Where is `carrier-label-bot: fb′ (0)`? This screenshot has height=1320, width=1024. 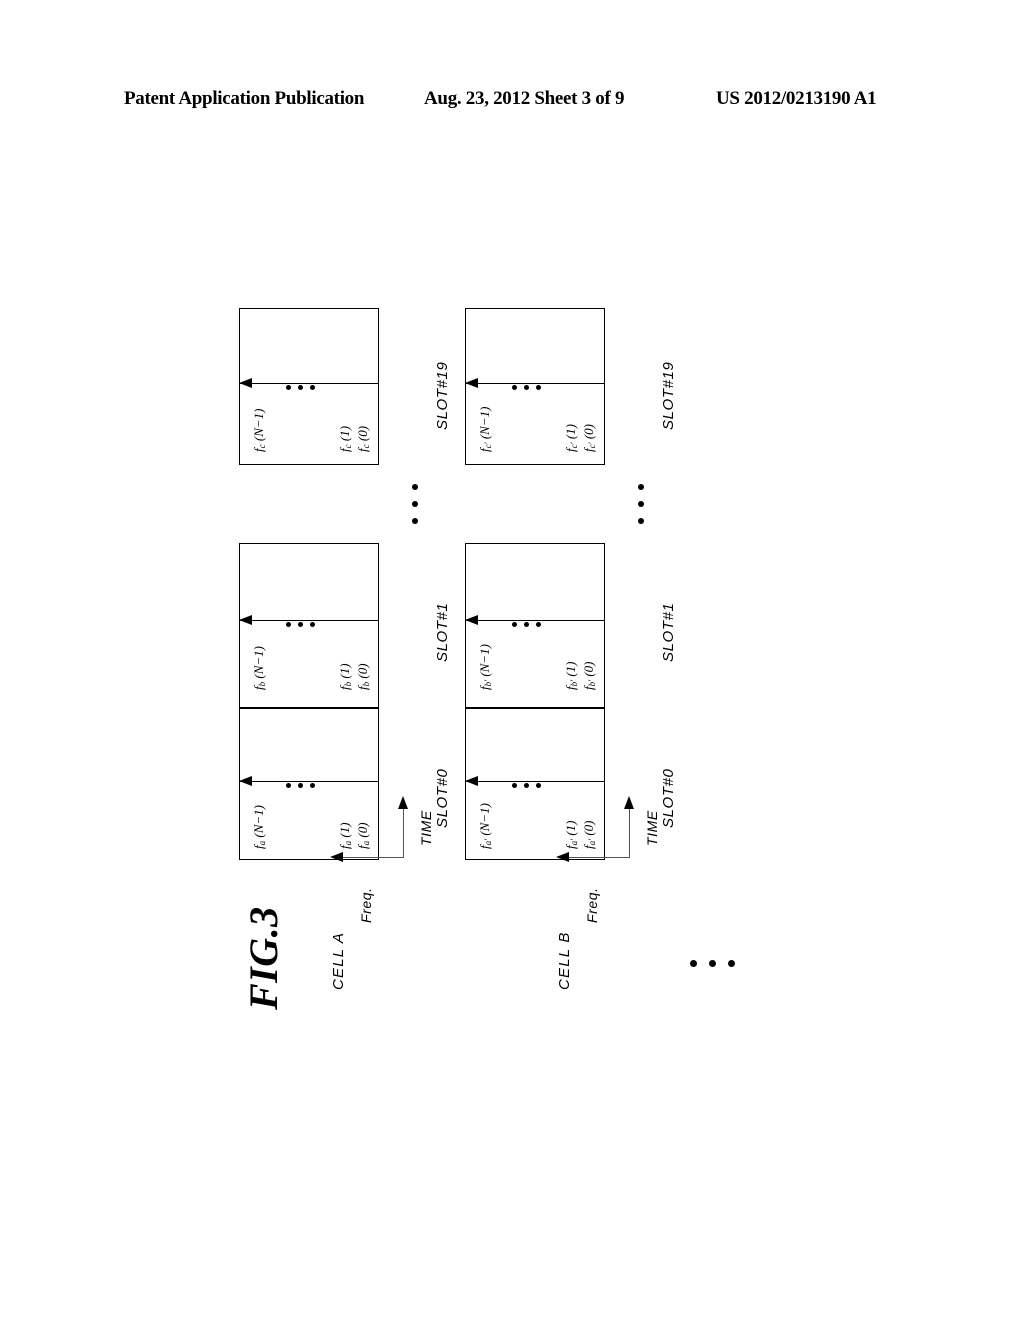
carrier-label-bot: fb′ (0) is located at coordinates (589, 675).